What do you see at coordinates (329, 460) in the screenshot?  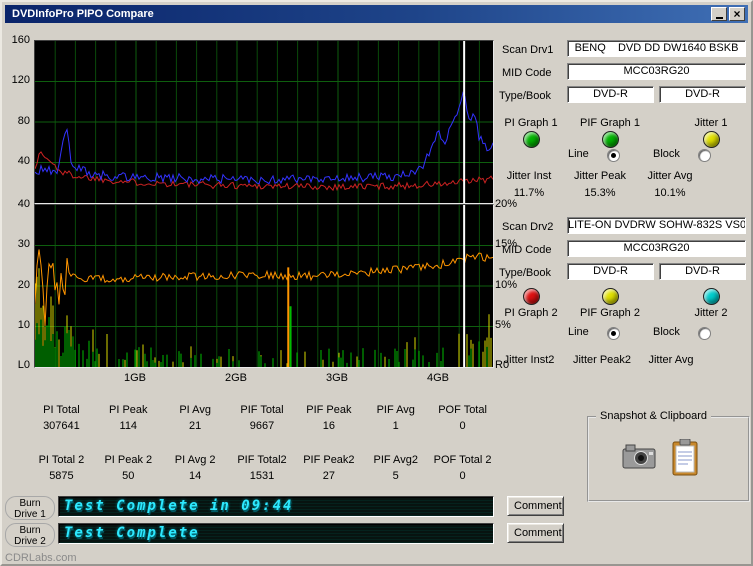 I see `stat-label: PIF Peak2` at bounding box center [329, 460].